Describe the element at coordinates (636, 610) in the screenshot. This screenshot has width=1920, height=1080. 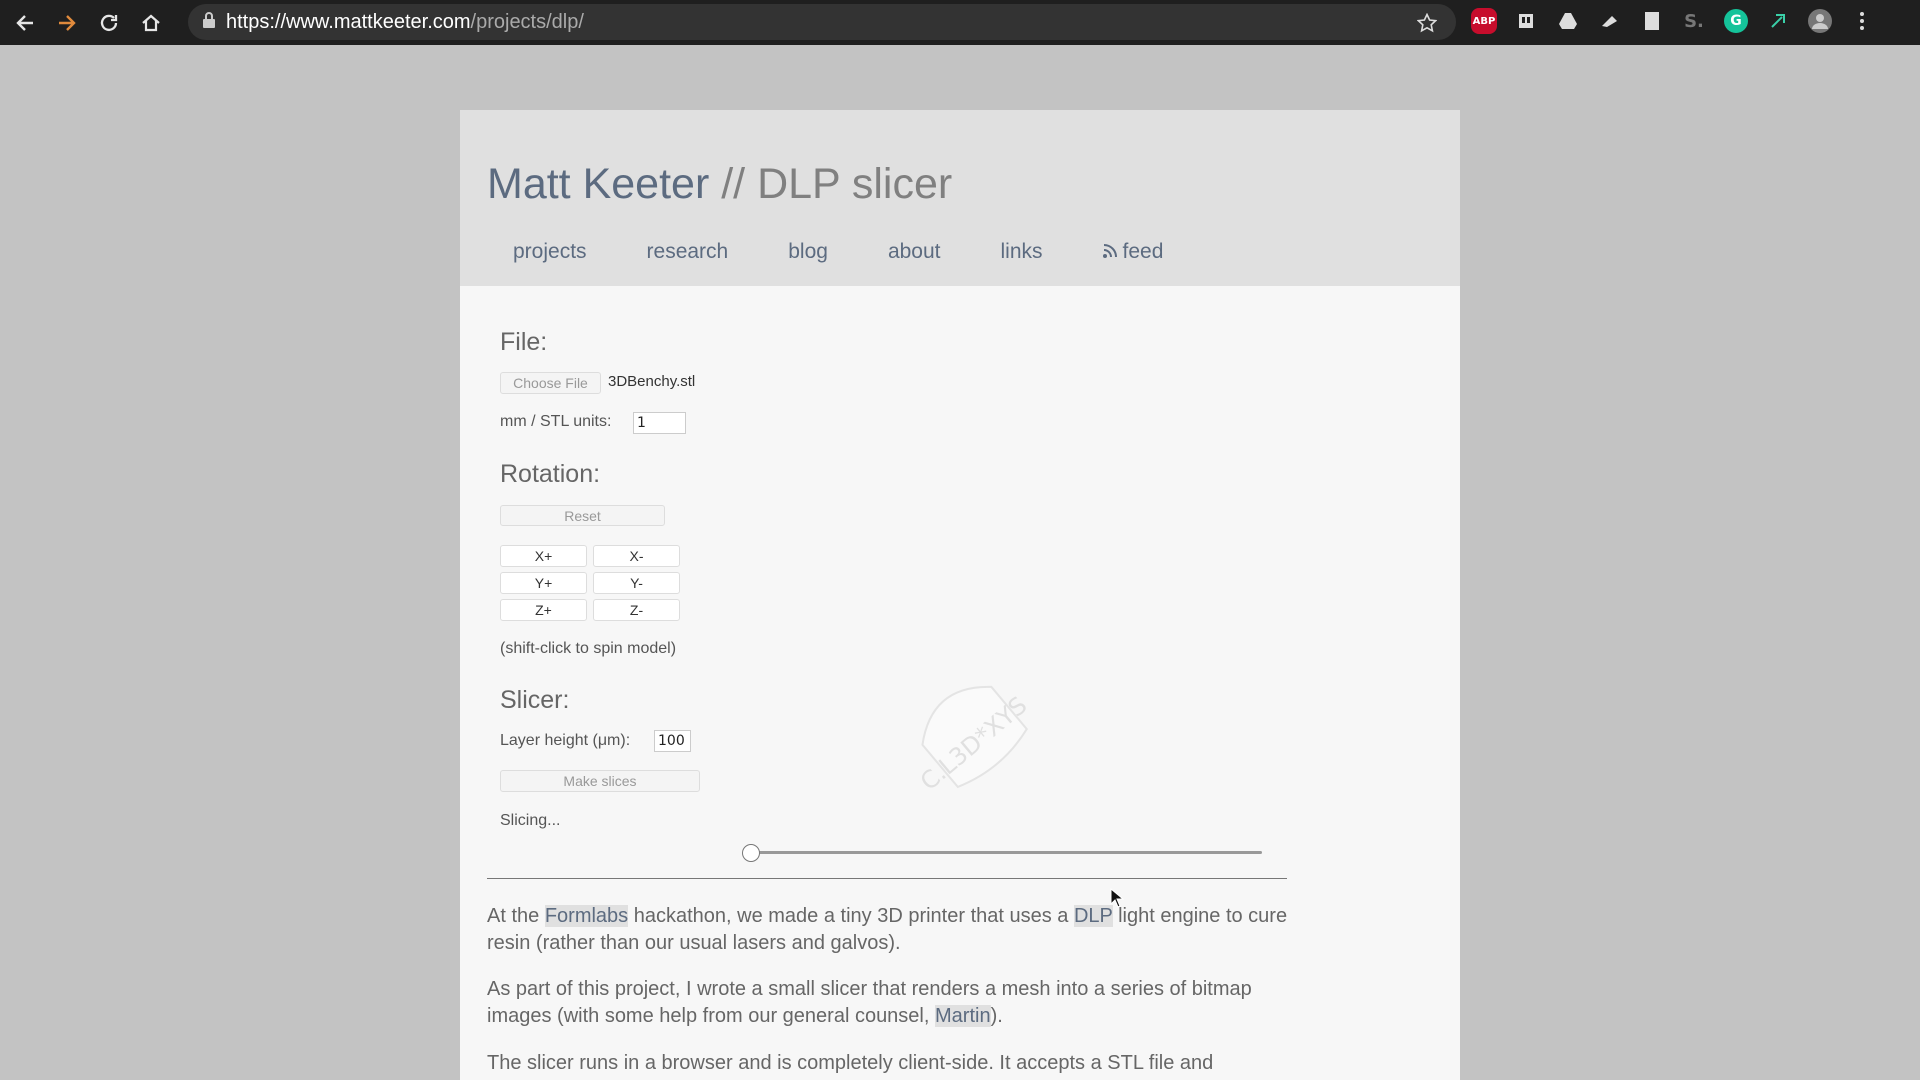
I see `rotate-z-minus-button: Z-` at that location.